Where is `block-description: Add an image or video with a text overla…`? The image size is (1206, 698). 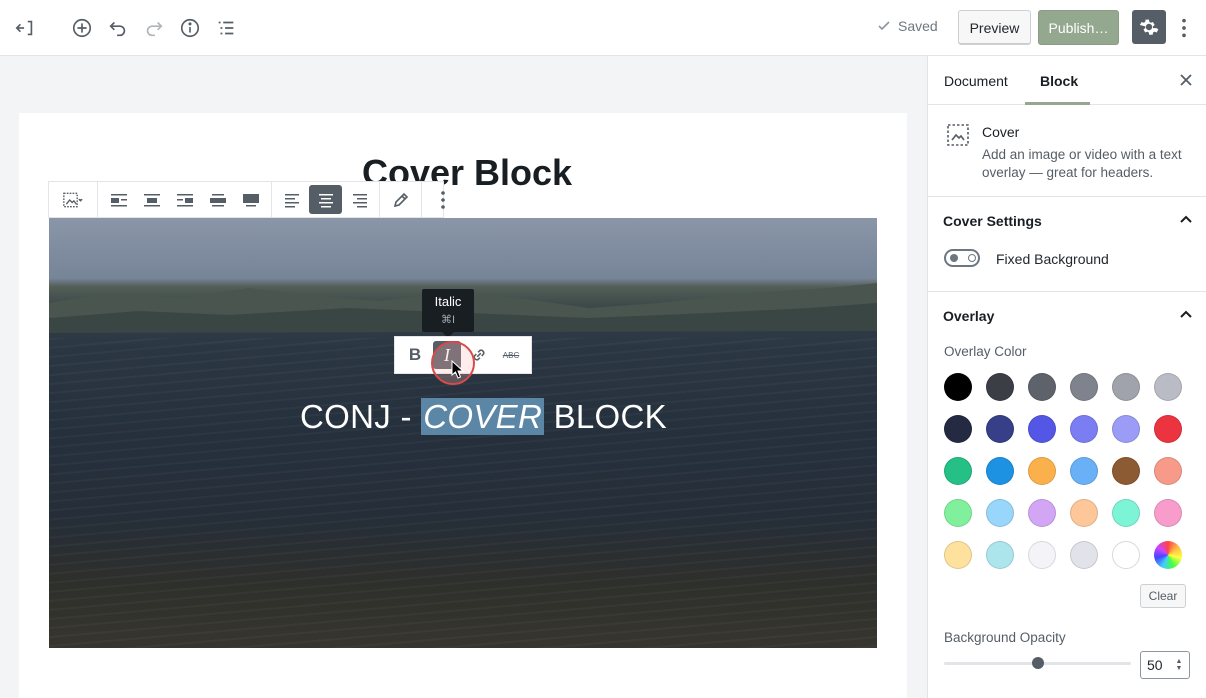 block-description: Add an image or video with a text overla… is located at coordinates (1082, 163).